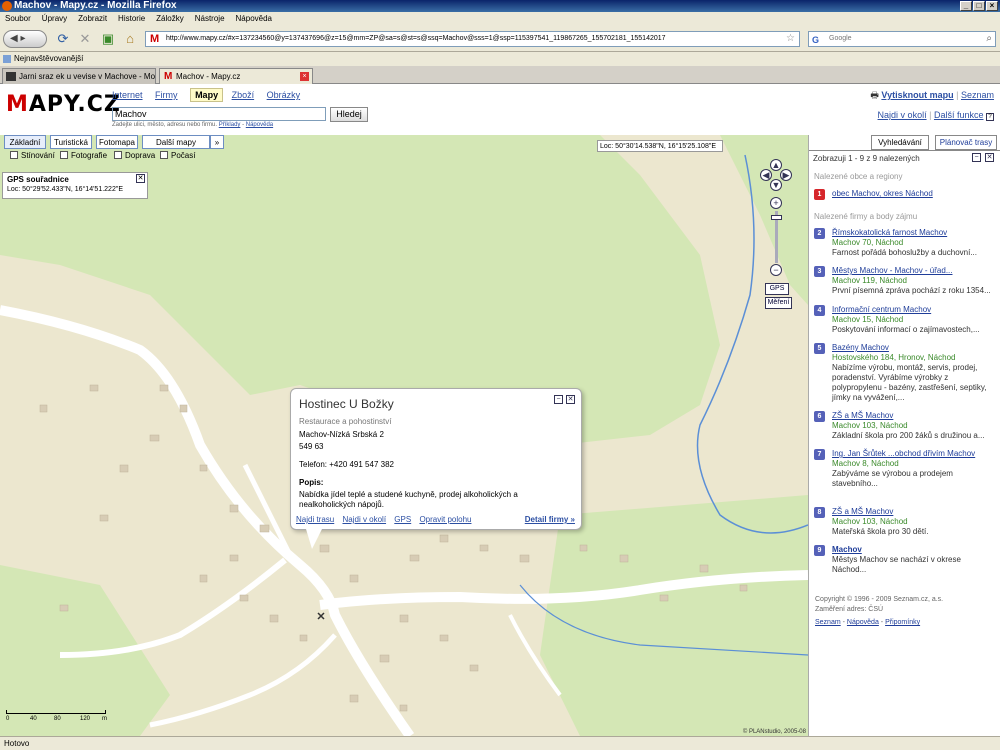  What do you see at coordinates (63, 39) in the screenshot?
I see `reload-icon: ⟳` at bounding box center [63, 39].